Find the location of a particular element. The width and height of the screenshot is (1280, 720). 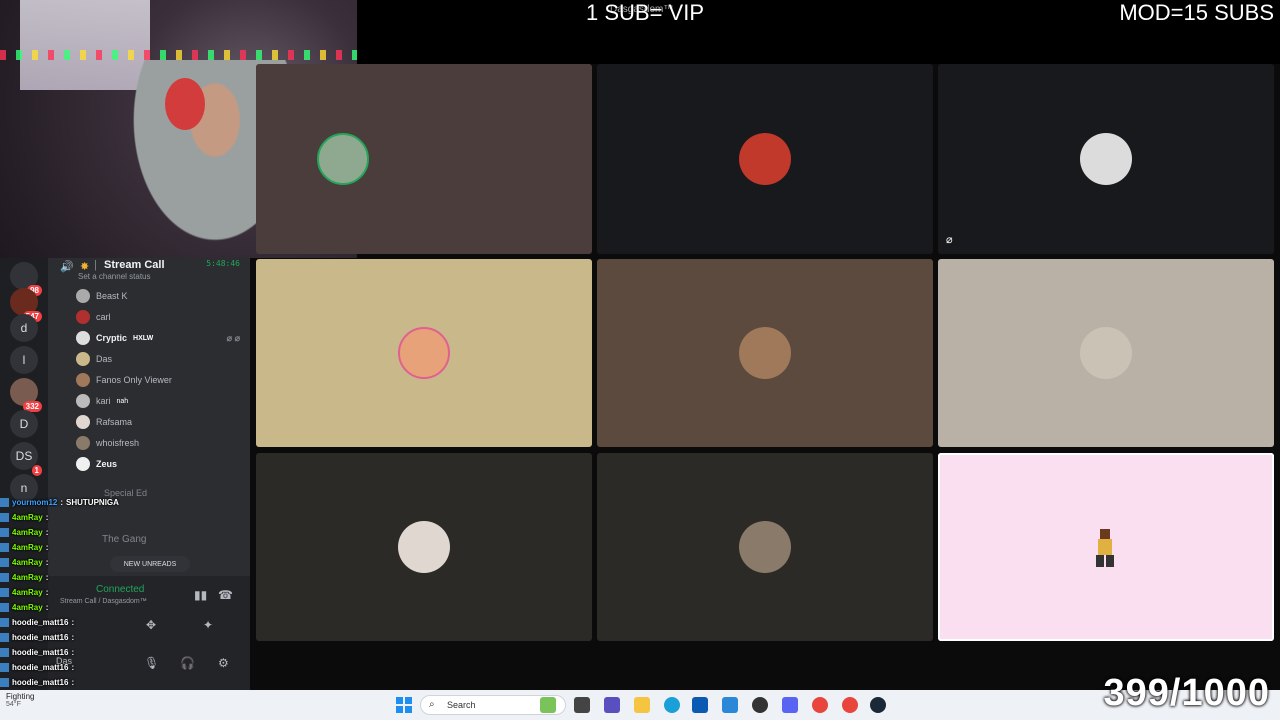

chat-message: yourmom12: SHUTUPNIGA is located at coordinates (80, 502).